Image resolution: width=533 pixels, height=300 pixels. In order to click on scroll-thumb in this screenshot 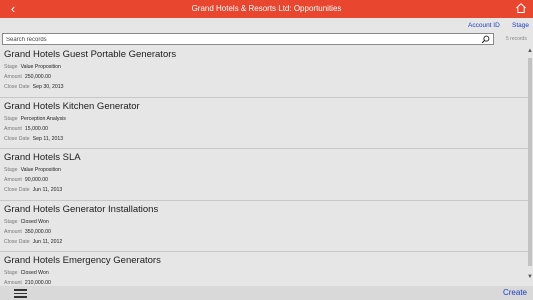, I will do `click(530, 162)`.